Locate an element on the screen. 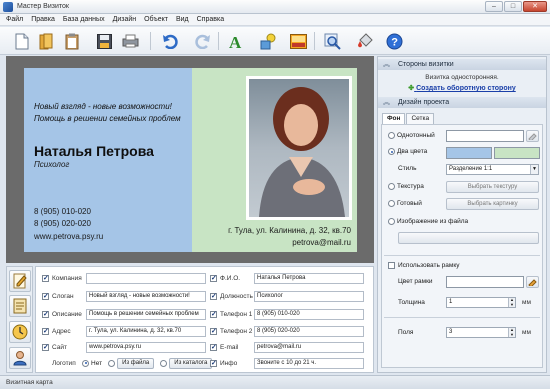  email-label: E-mail is located at coordinates (229, 347).